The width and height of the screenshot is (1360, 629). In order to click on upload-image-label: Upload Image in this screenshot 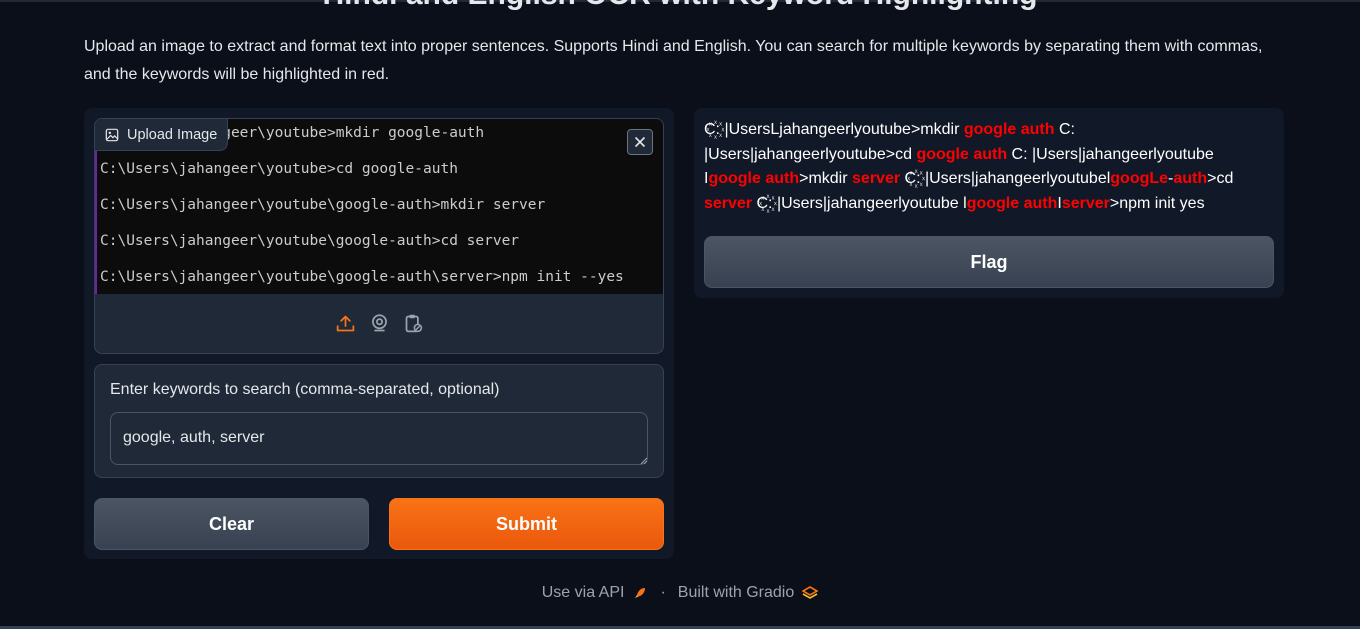, I will do `click(162, 135)`.